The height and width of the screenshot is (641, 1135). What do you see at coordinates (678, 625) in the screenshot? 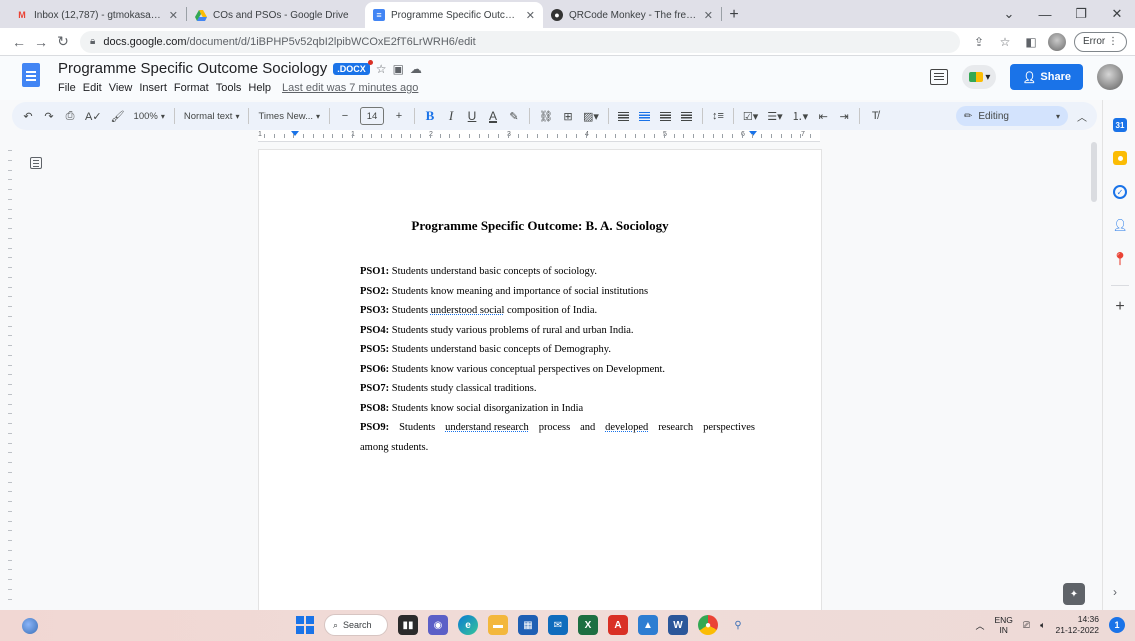
I see `word-icon: W` at bounding box center [678, 625].